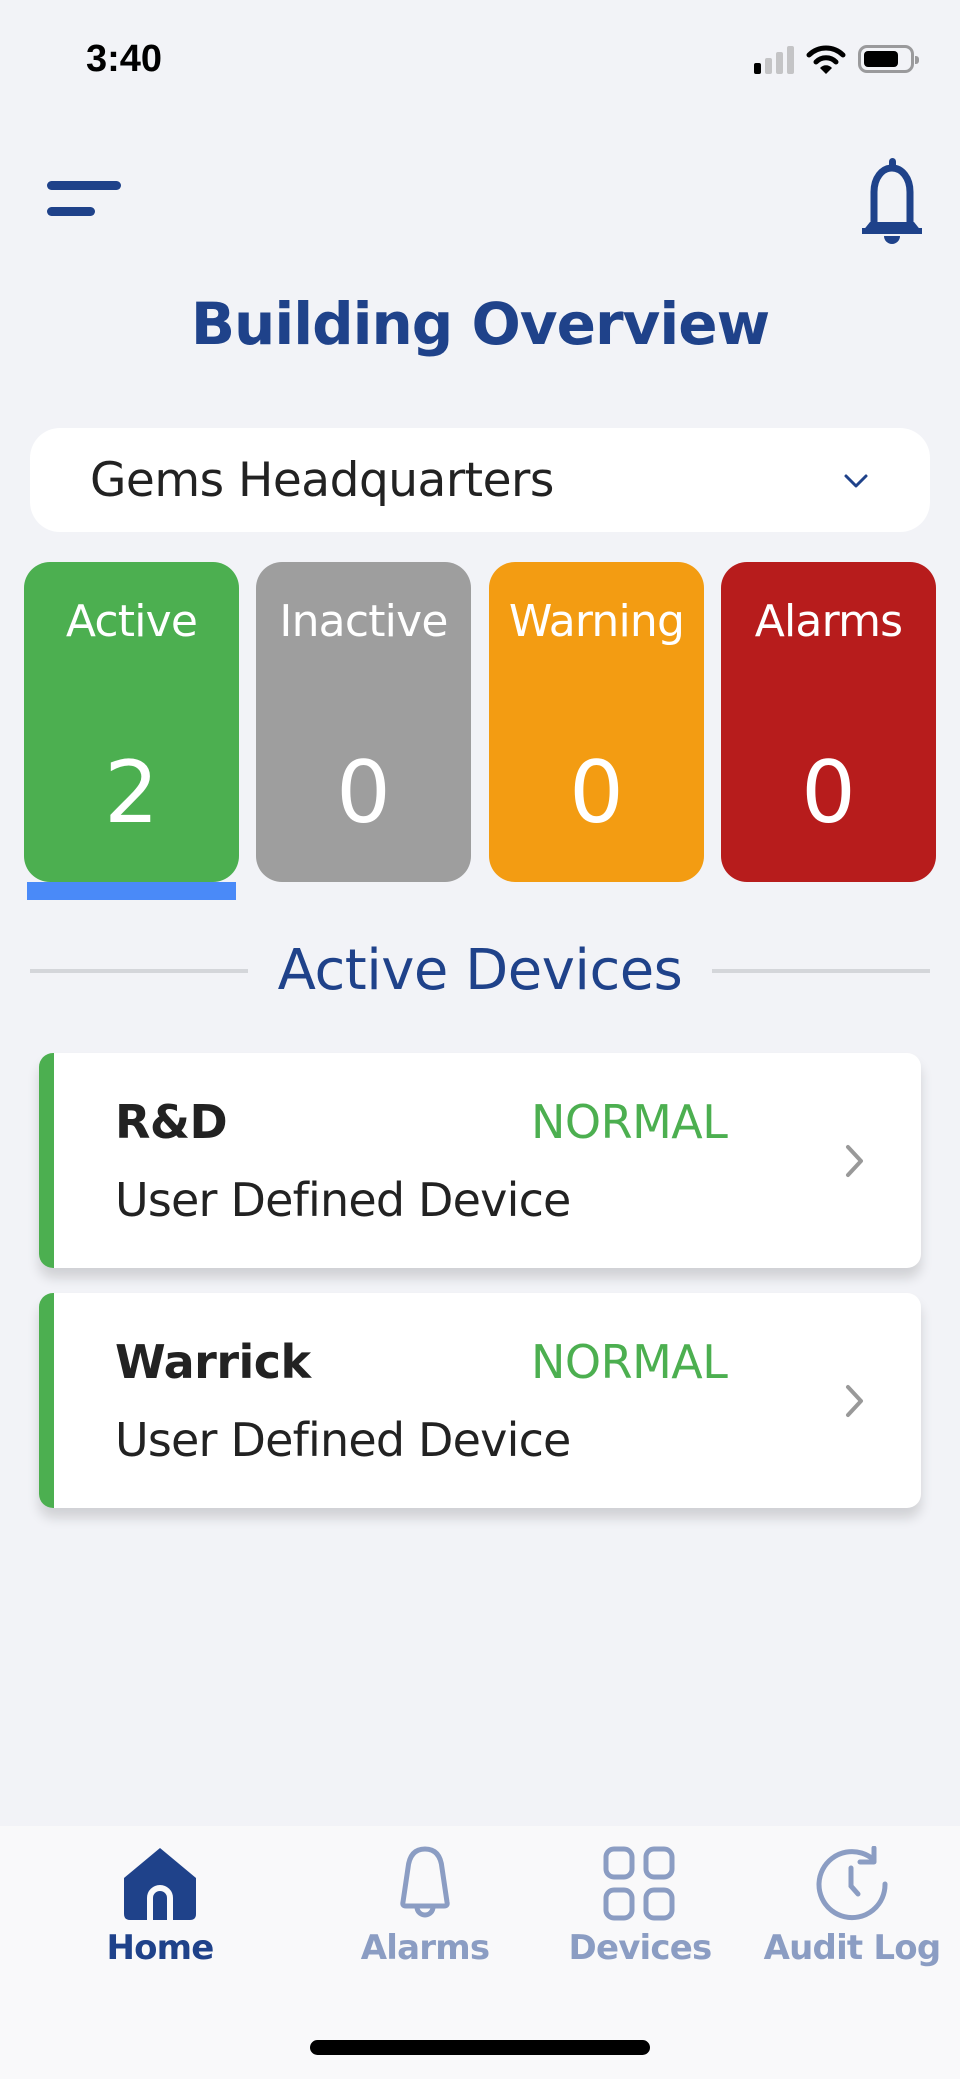  Describe the element at coordinates (888, 59) in the screenshot. I see `battery-icon` at that location.